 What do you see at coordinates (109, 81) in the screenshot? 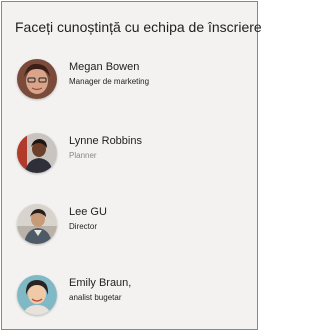
I see `person-role: Manager de marketing` at bounding box center [109, 81].